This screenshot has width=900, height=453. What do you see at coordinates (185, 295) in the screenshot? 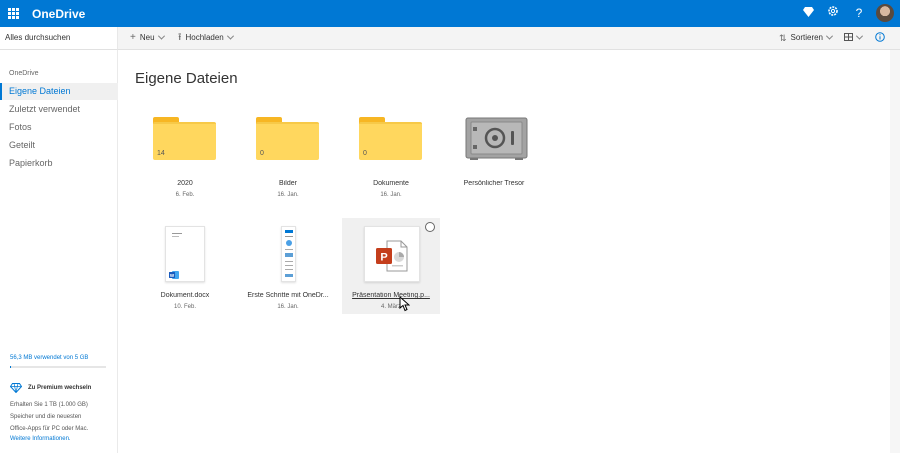
I see `tile-name: Dokument.docx` at bounding box center [185, 295].